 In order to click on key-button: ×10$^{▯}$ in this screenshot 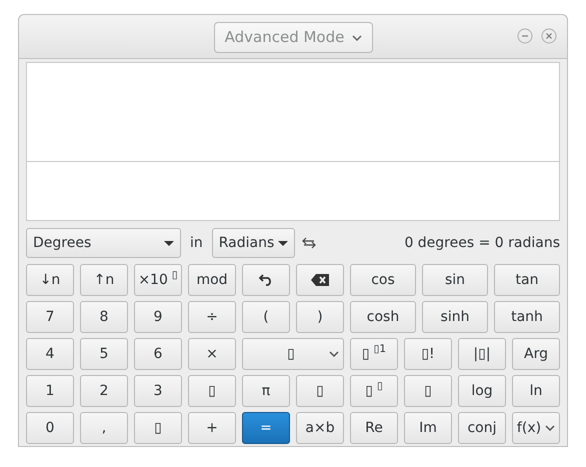, I will do `click(158, 280)`.